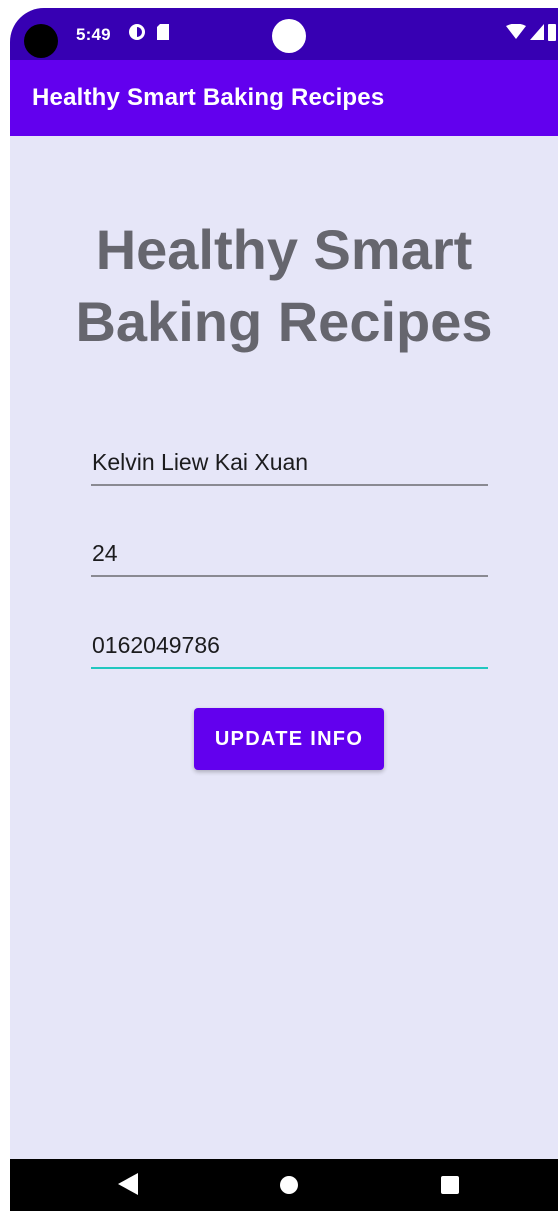  What do you see at coordinates (149, 34) in the screenshot?
I see `status-icons-left` at bounding box center [149, 34].